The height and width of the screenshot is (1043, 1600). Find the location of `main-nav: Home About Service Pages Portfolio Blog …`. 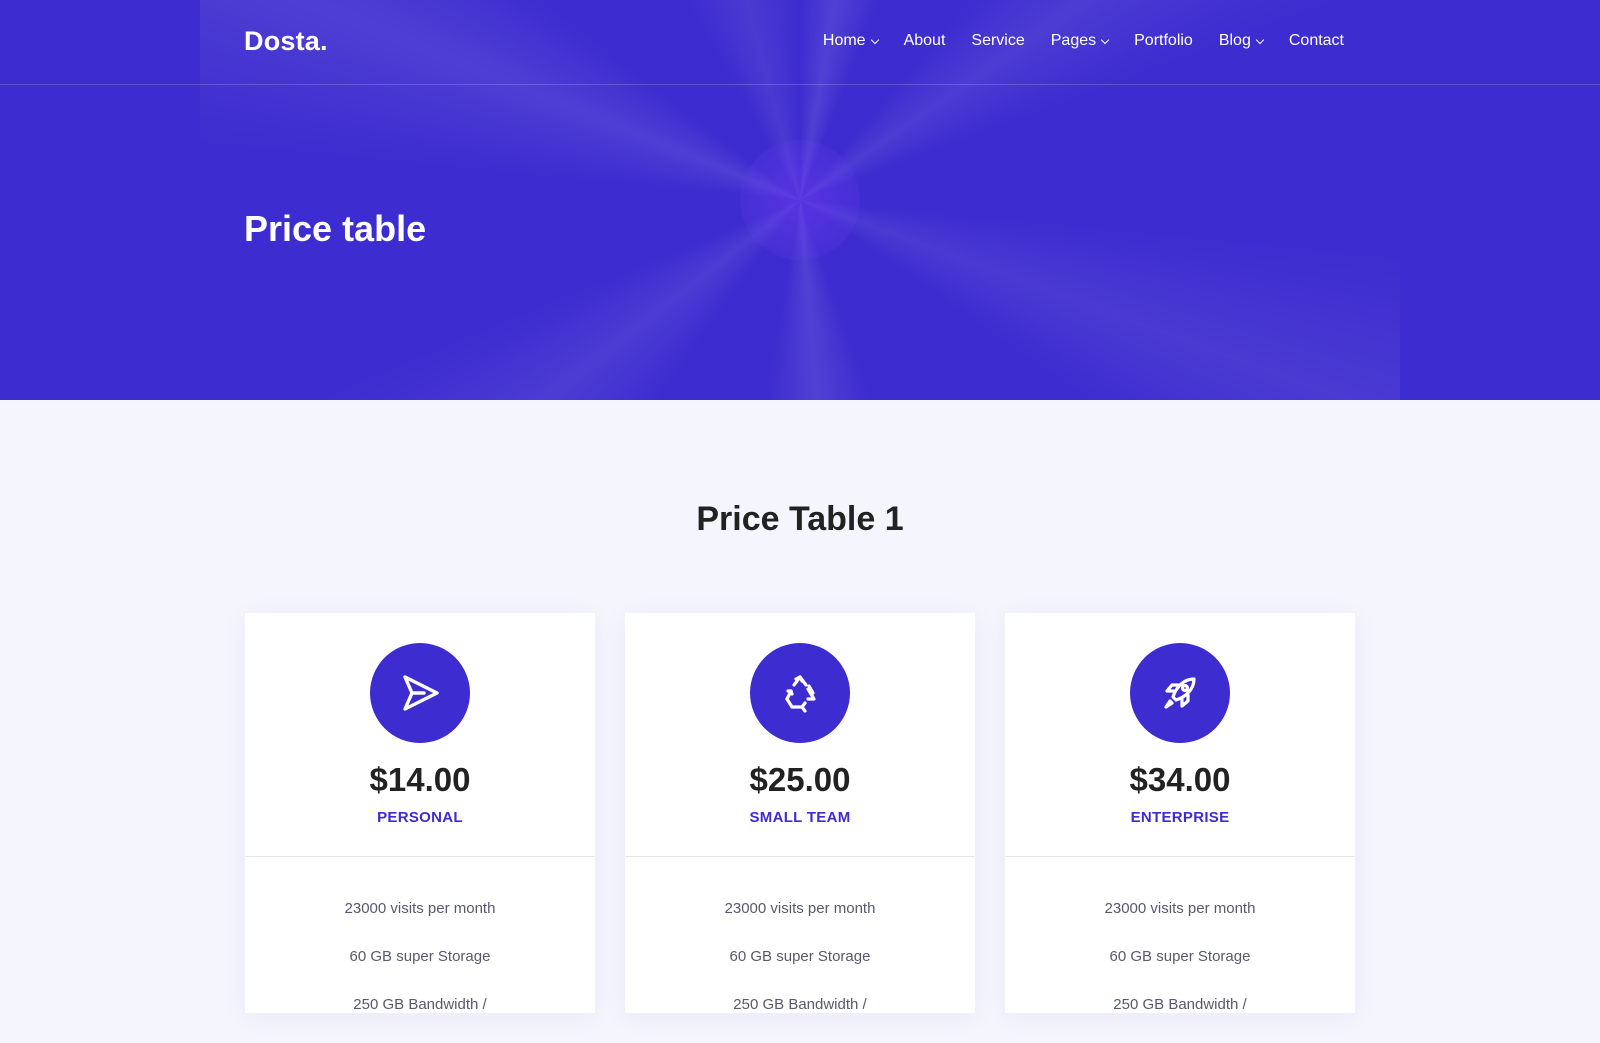

main-nav: Home About Service Pages Portfolio Blog … is located at coordinates (1070, 41).